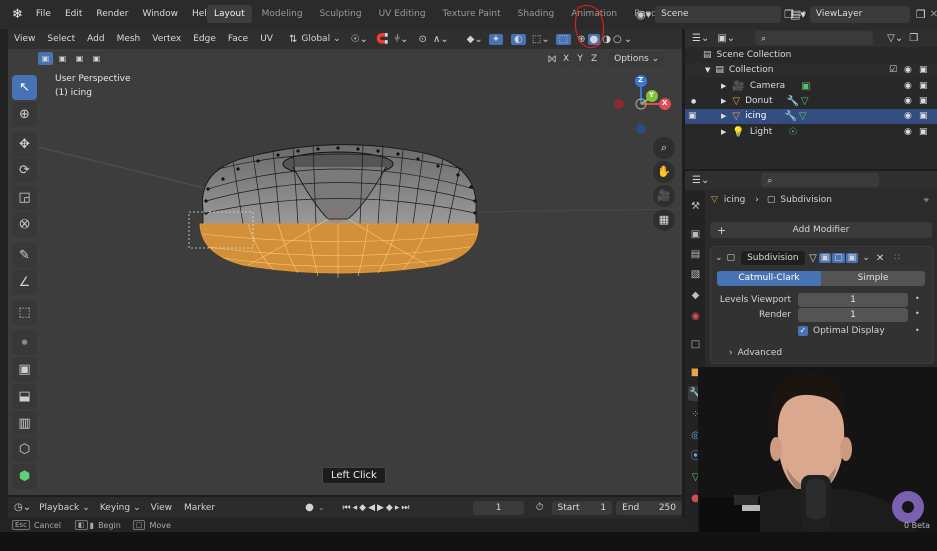 The width and height of the screenshot is (937, 551). I want to click on world-tab-icon: ◉, so click(695, 316).